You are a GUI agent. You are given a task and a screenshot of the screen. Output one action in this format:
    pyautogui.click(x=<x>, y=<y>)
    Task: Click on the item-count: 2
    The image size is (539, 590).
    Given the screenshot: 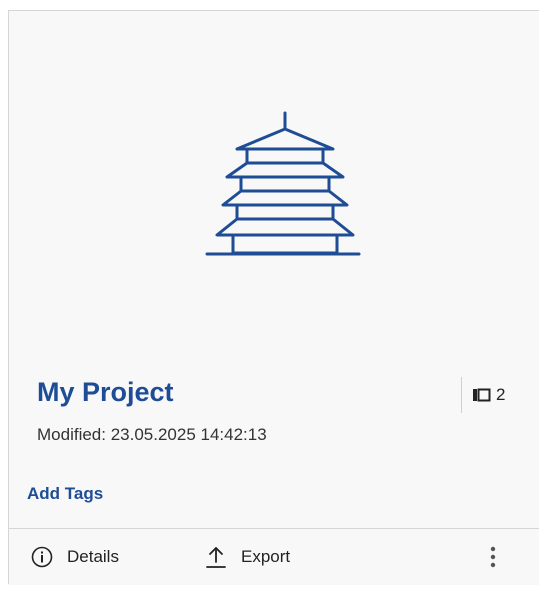 What is the action you would take?
    pyautogui.click(x=501, y=394)
    